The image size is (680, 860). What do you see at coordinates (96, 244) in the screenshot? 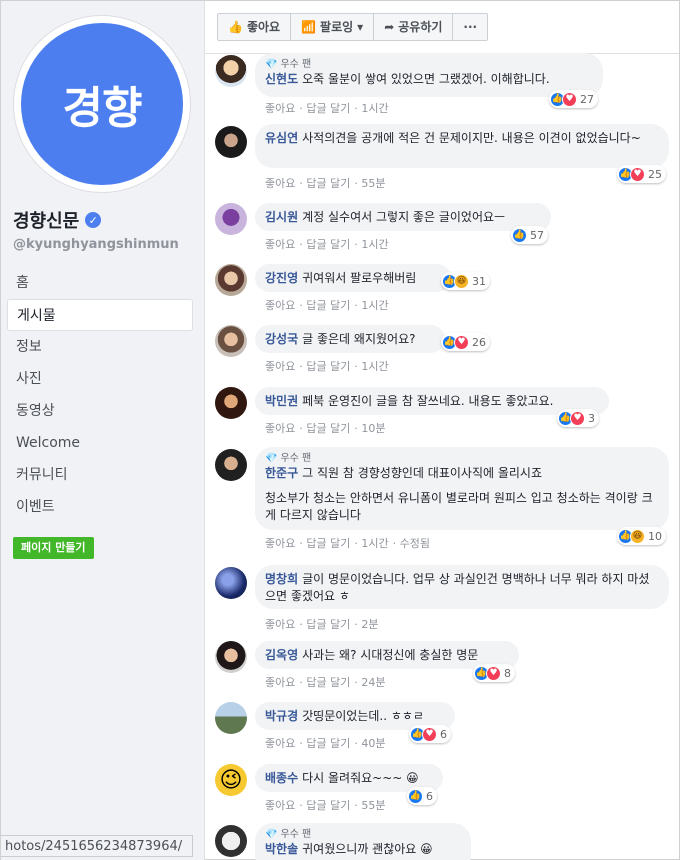
I see `page-handle: @kyunghyangshinmun` at bounding box center [96, 244].